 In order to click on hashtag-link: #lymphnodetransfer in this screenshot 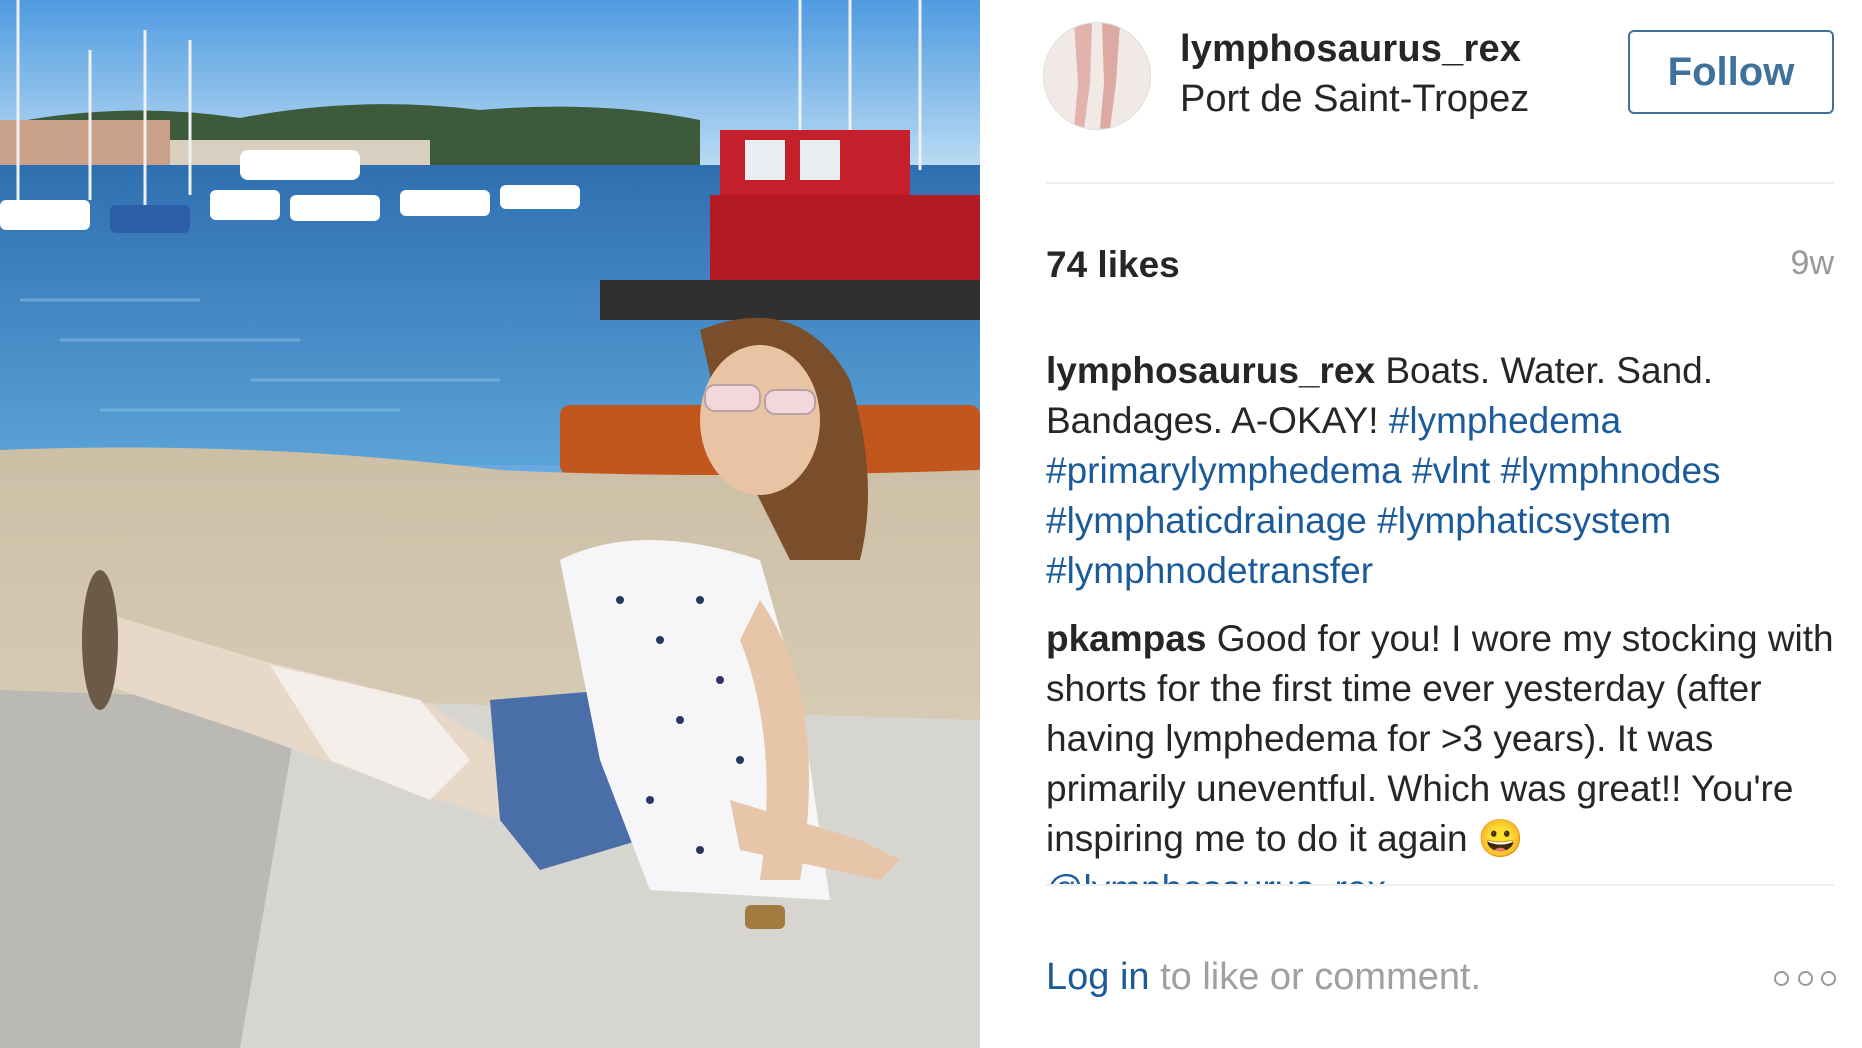, I will do `click(1209, 570)`.